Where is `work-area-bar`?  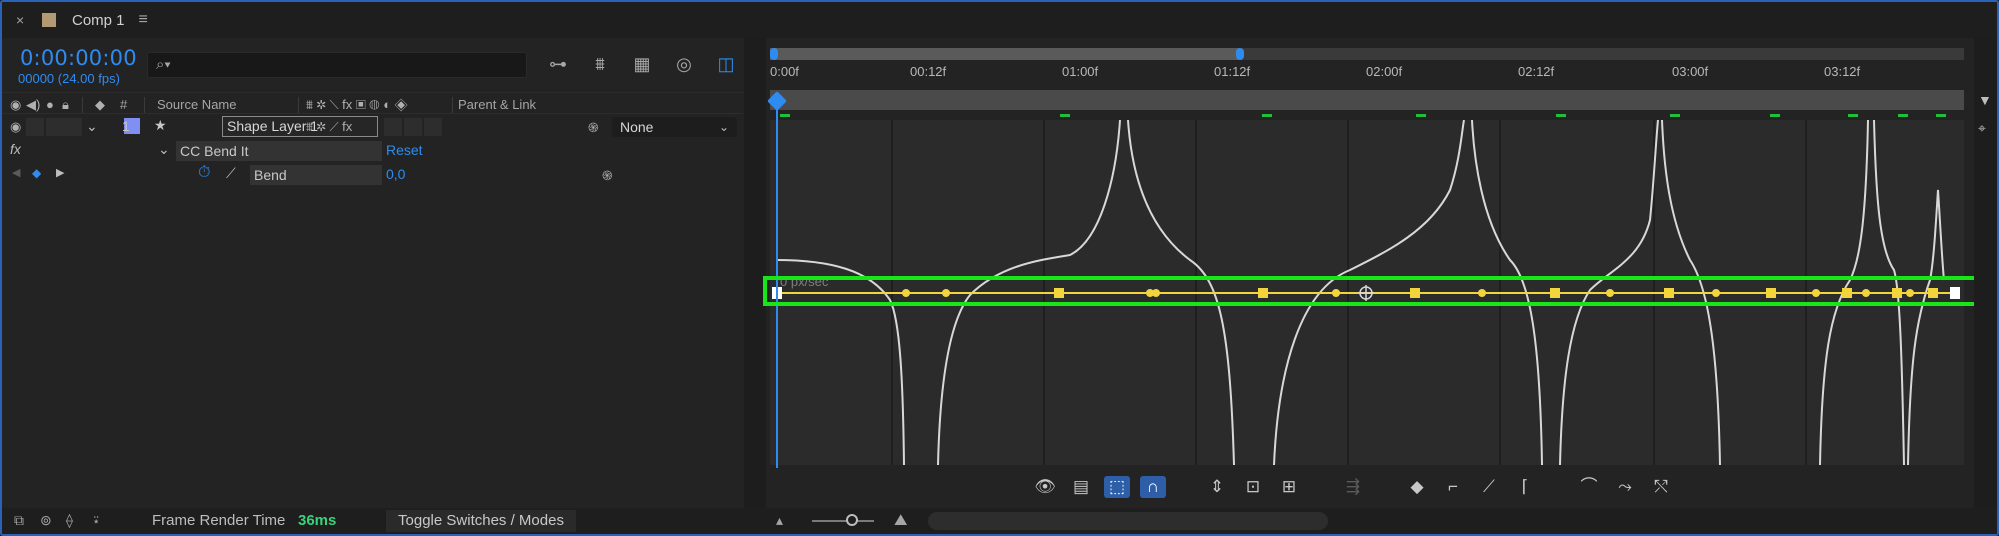 work-area-bar is located at coordinates (1367, 100).